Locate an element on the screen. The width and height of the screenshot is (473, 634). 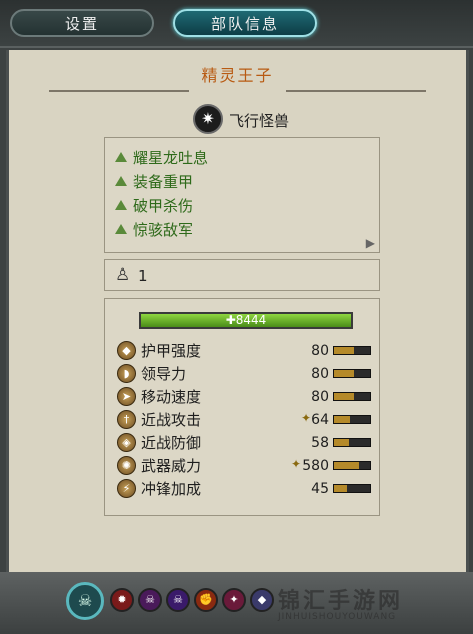
unit-name: 精灵王子 is located at coordinates (237, 75).